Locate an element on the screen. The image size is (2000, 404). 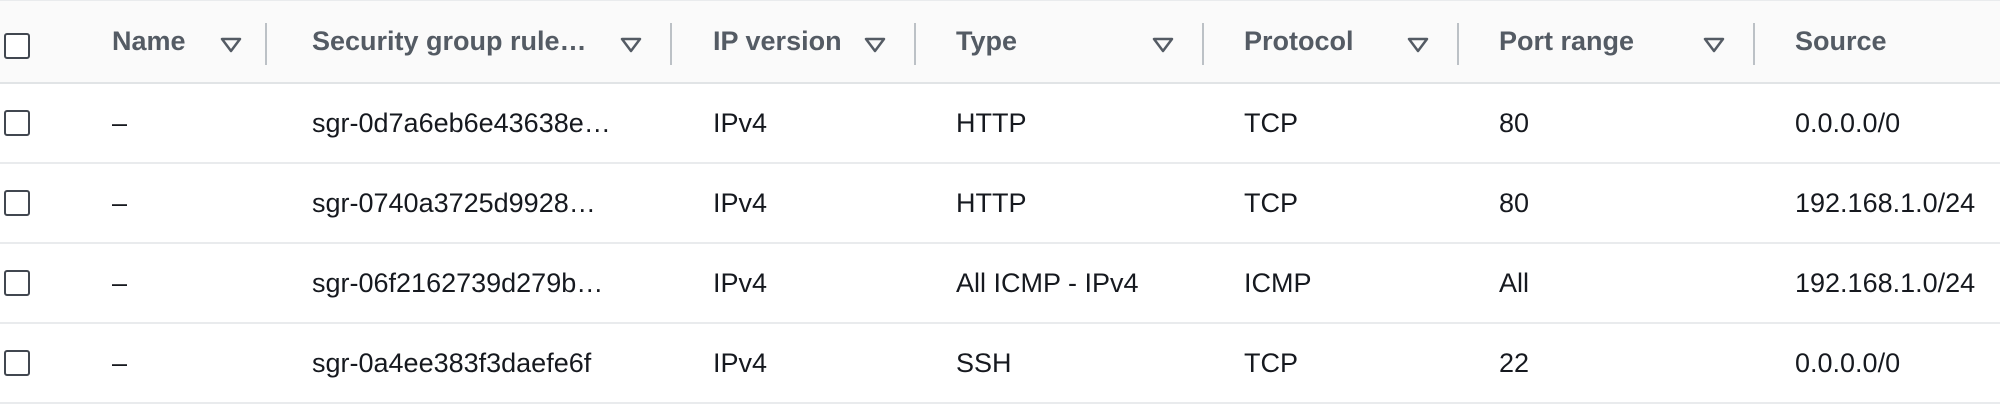
cell-port-range: 22 is located at coordinates (1514, 362).